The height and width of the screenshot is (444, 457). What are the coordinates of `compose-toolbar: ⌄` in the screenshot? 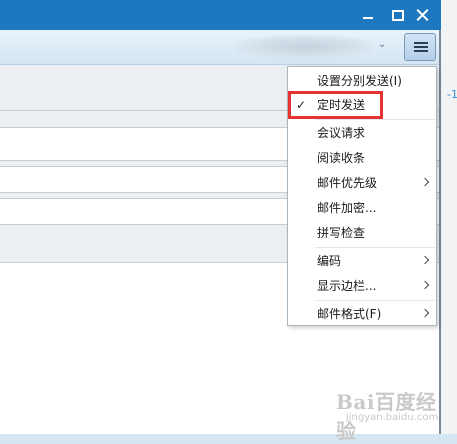 It's located at (220, 47).